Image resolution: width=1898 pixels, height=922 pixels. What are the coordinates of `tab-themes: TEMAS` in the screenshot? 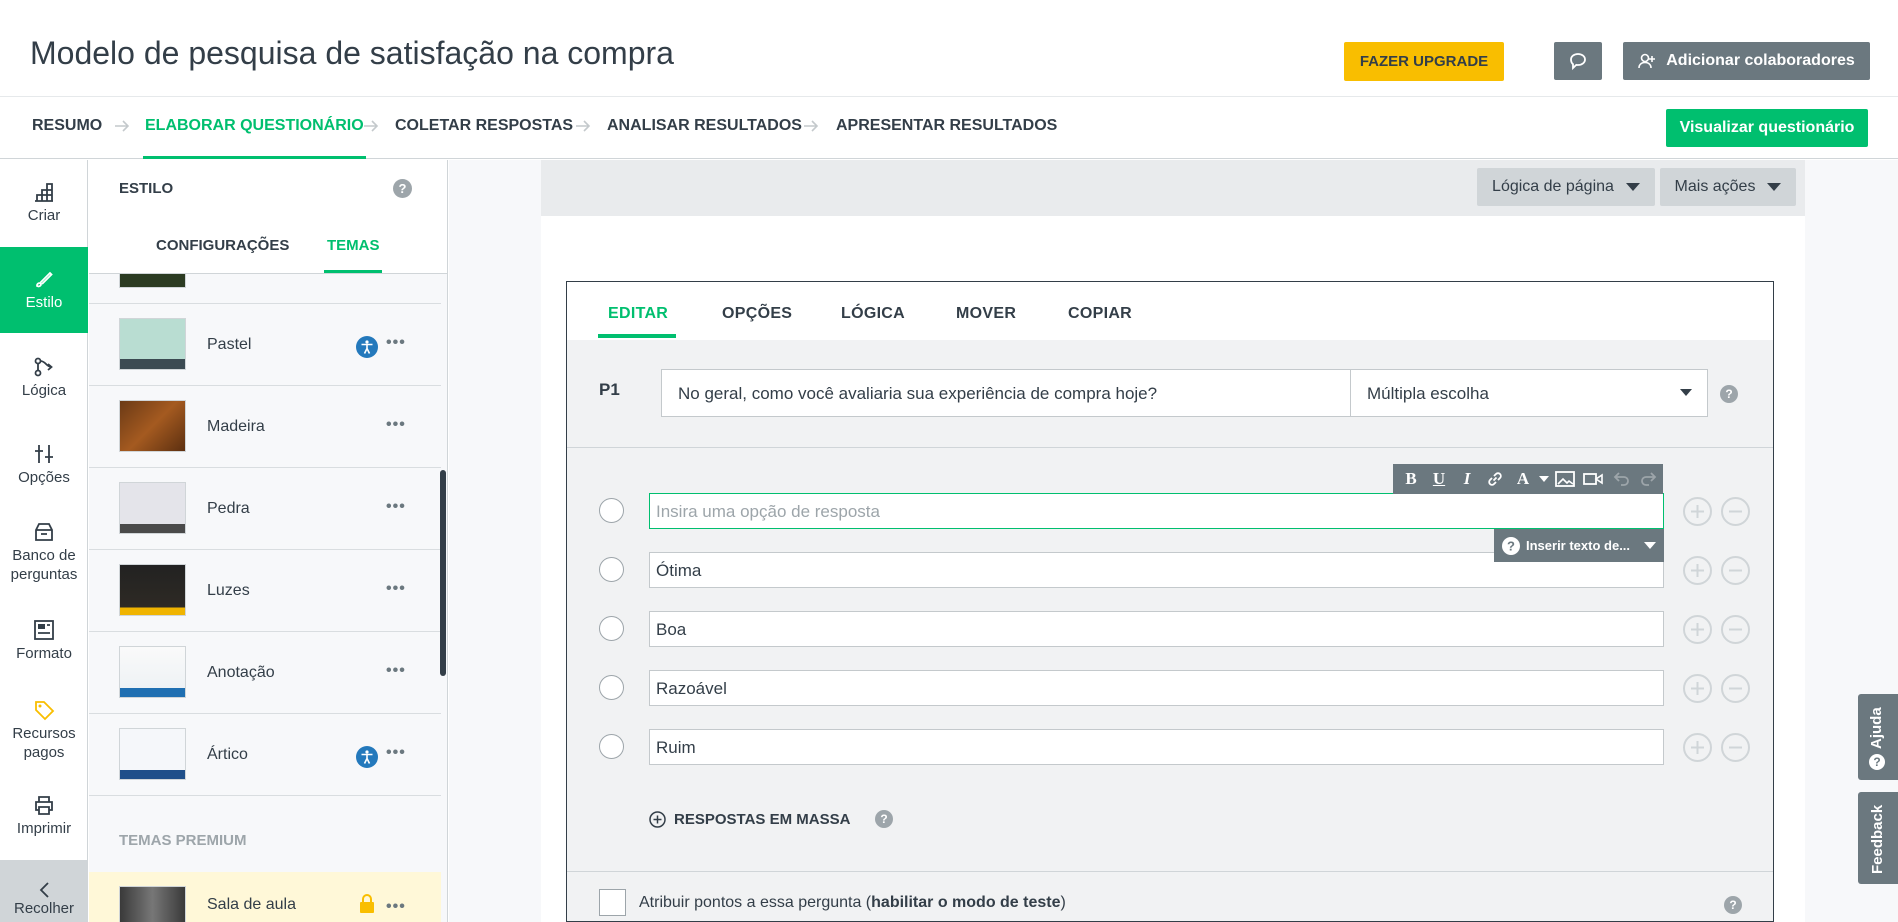 It's located at (353, 245).